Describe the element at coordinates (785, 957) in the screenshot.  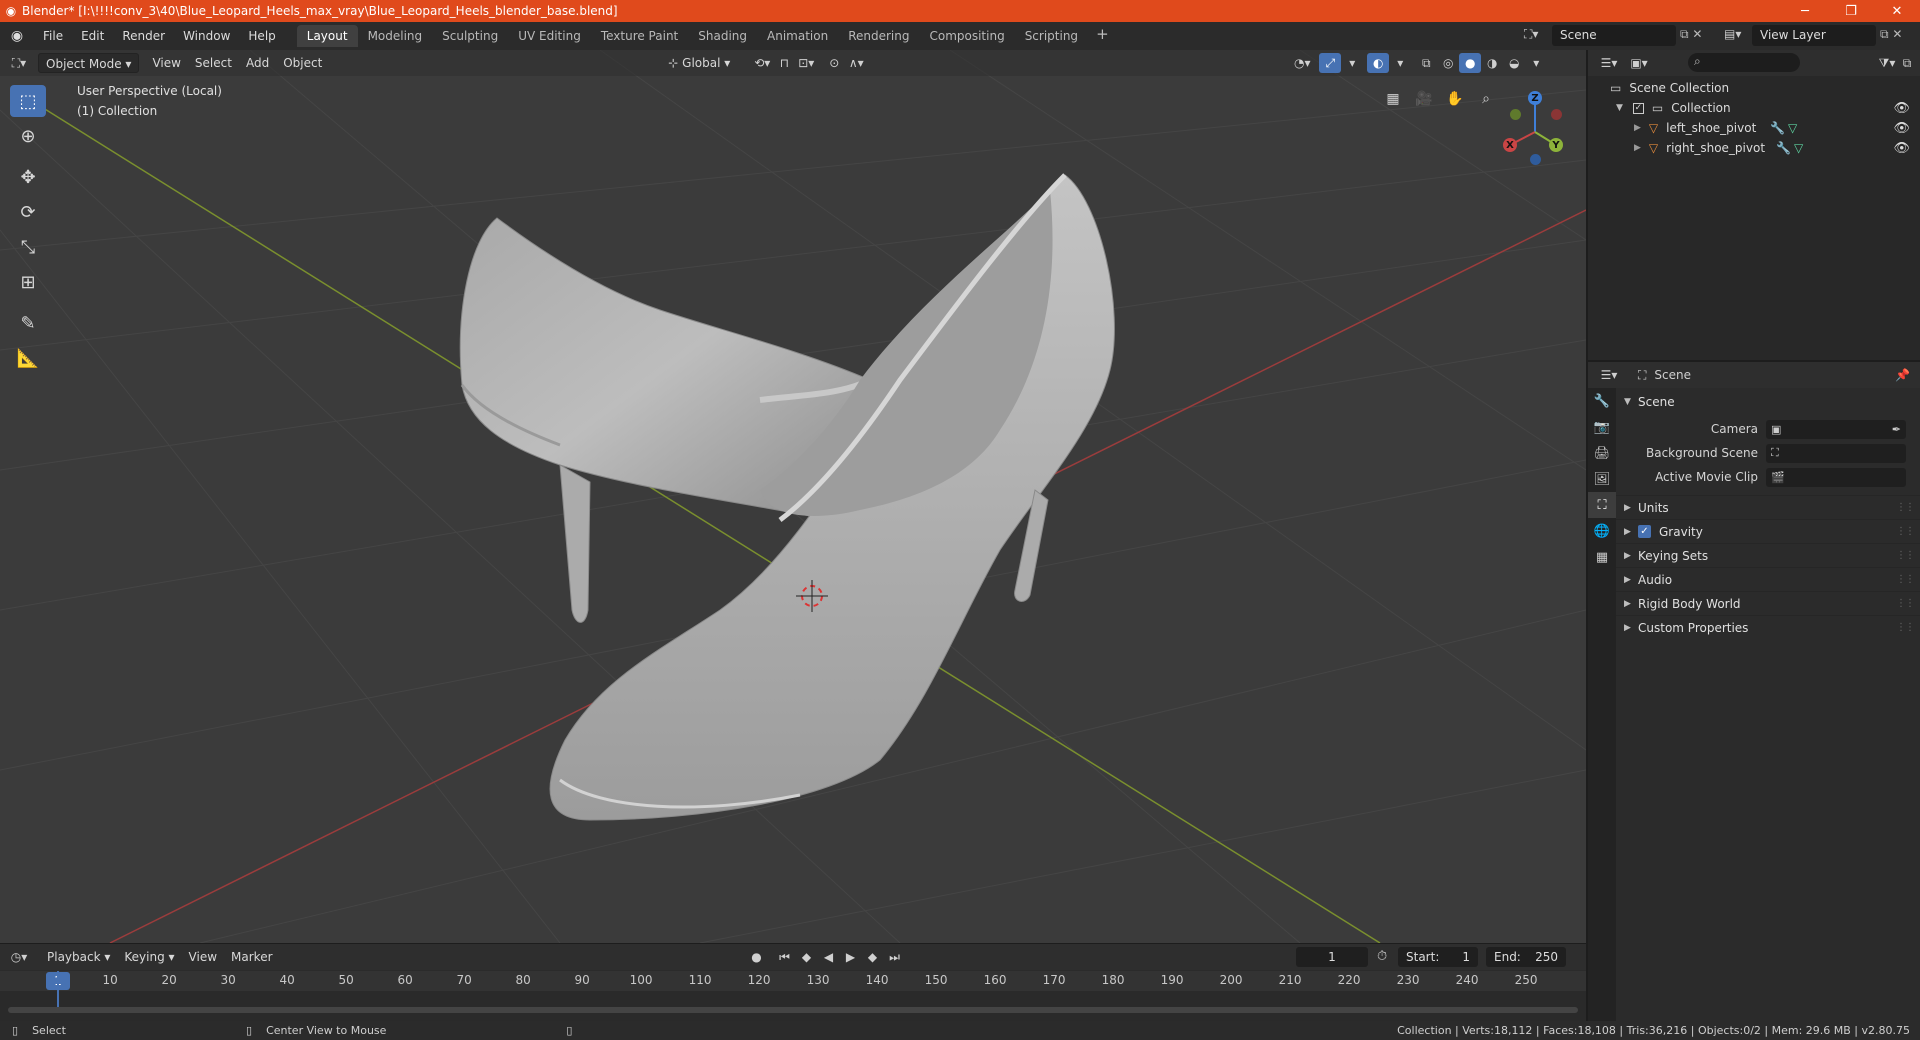
I see `jump-start-icon: ⏮` at that location.